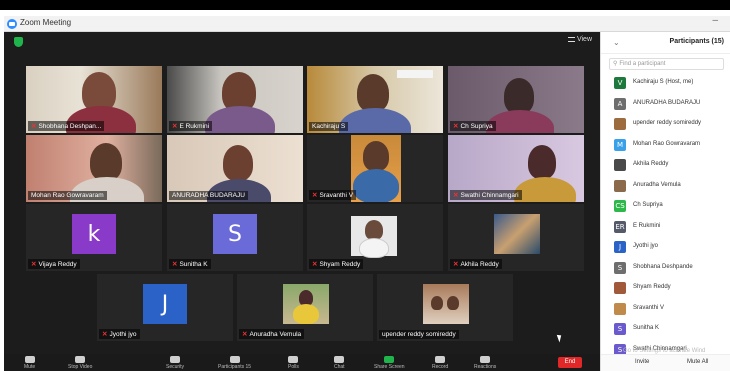 This screenshot has height=371, width=730. Describe the element at coordinates (272, 334) in the screenshot. I see `tile-name-label: ✕ Anuradha Vemula` at that location.